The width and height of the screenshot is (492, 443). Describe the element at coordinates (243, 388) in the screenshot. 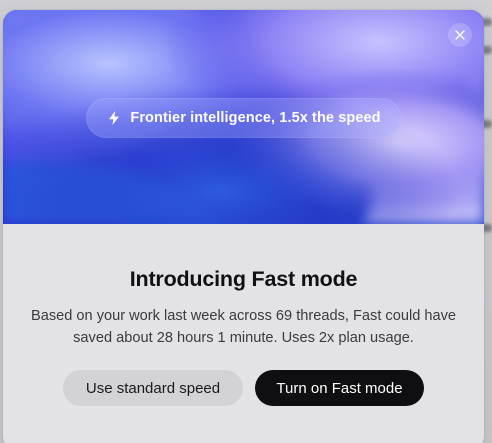

I see `dialog-actions: Use standard speed Turn on Fast mode` at that location.